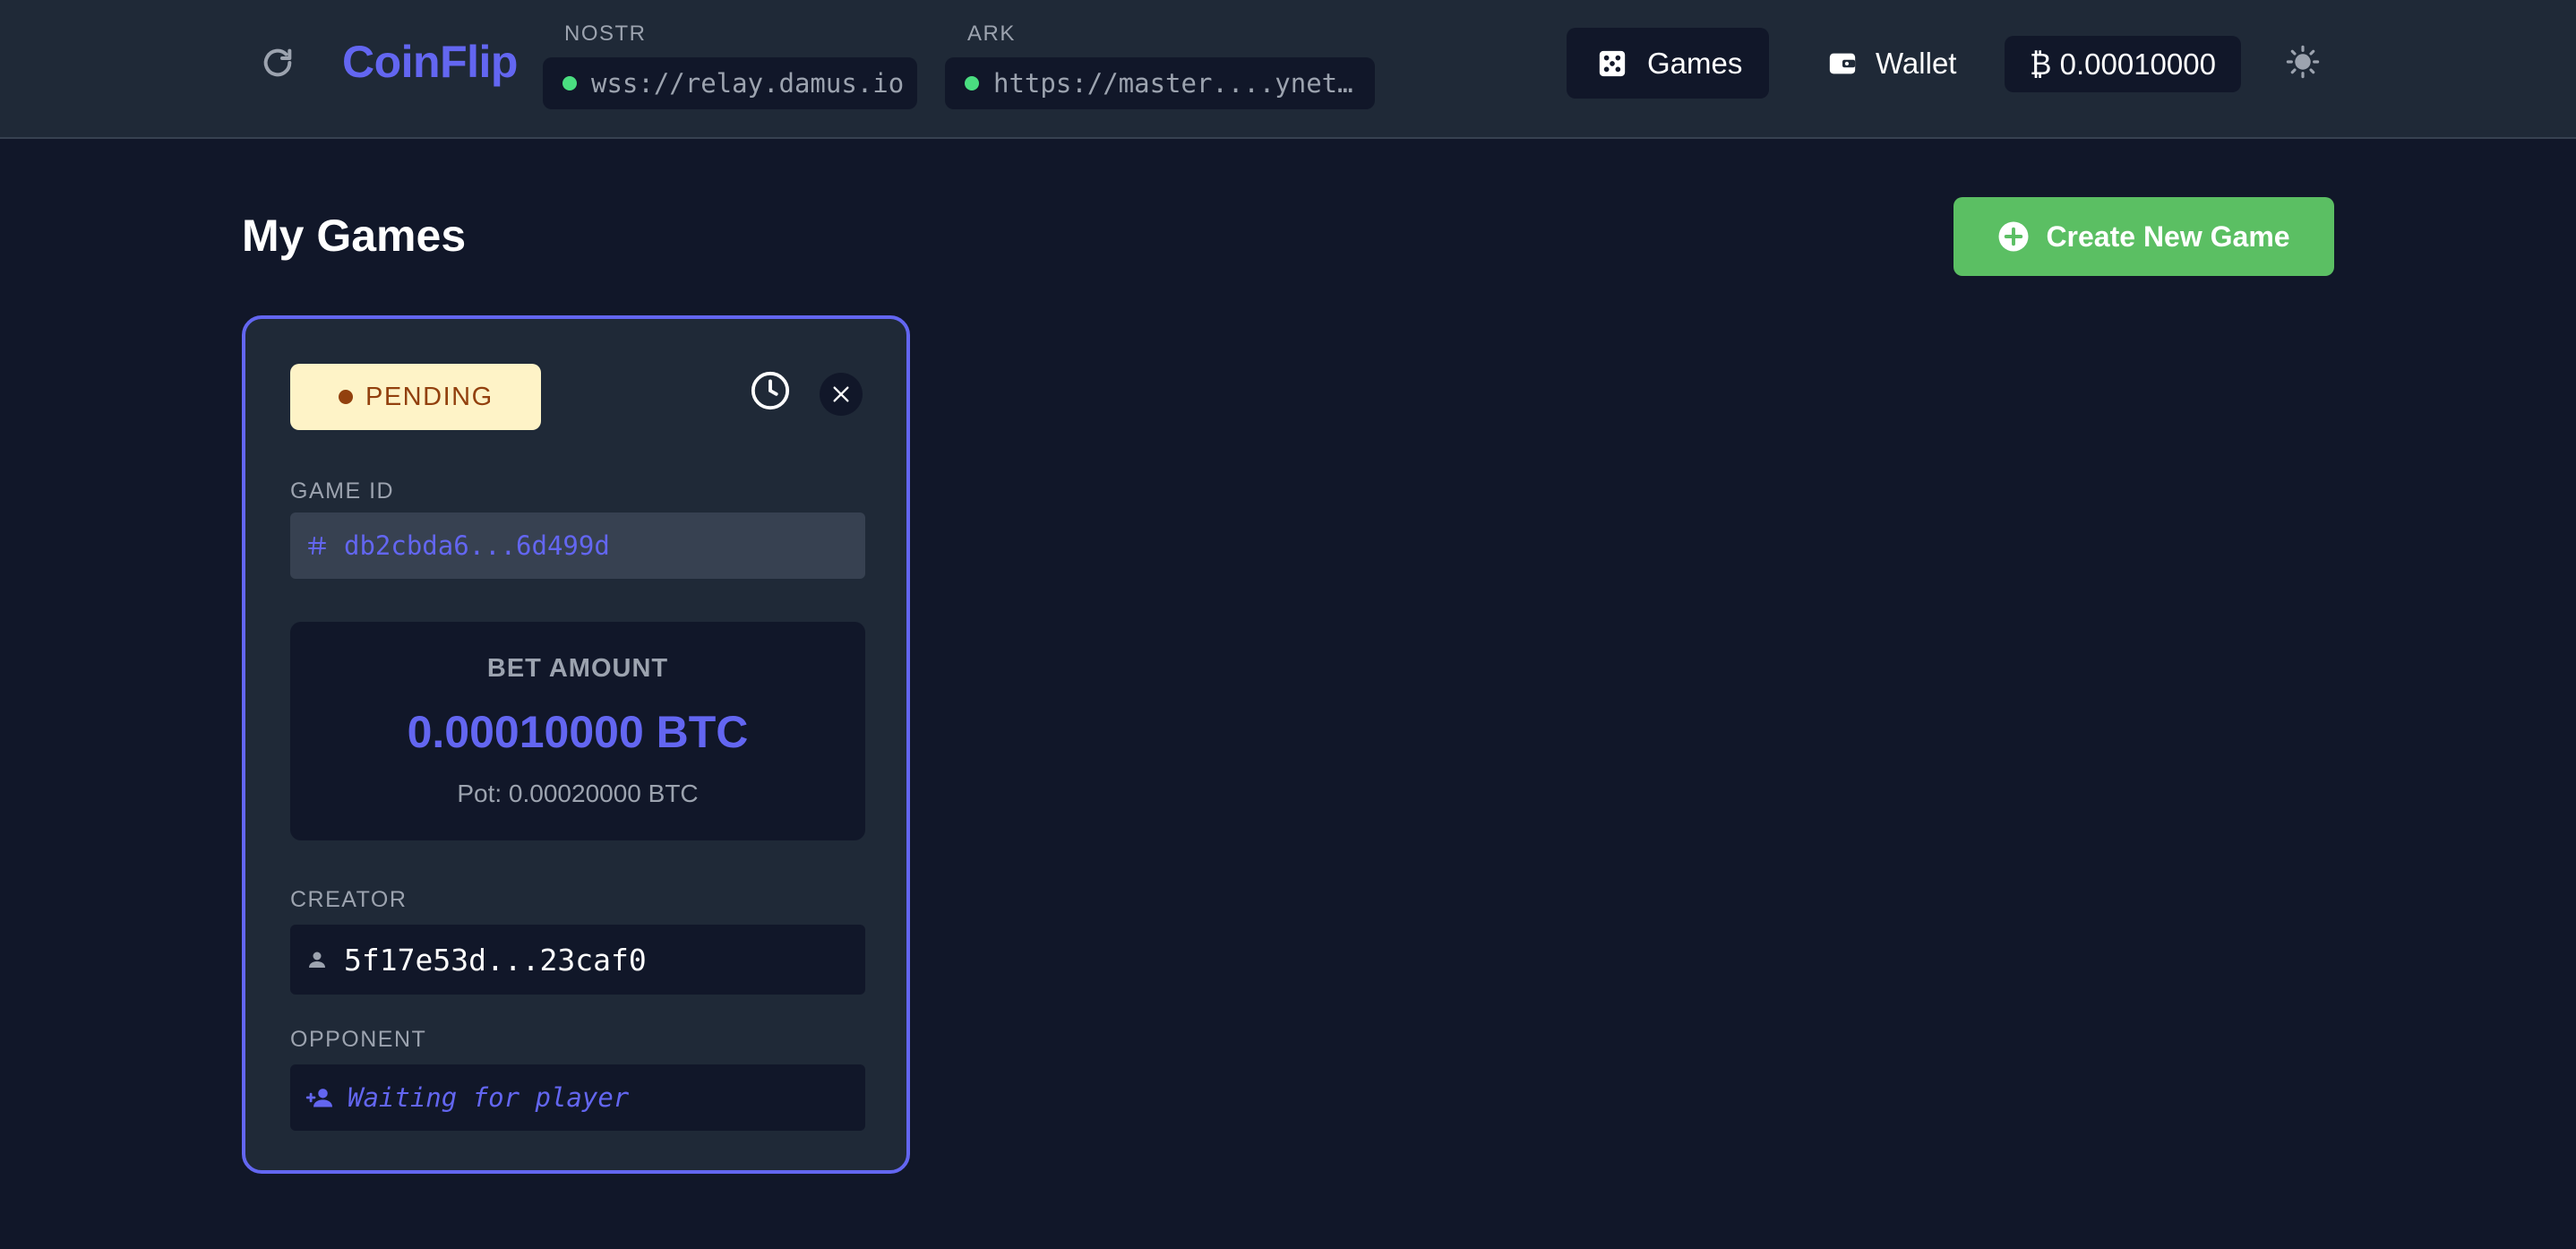  What do you see at coordinates (346, 397) in the screenshot?
I see `status-dot` at bounding box center [346, 397].